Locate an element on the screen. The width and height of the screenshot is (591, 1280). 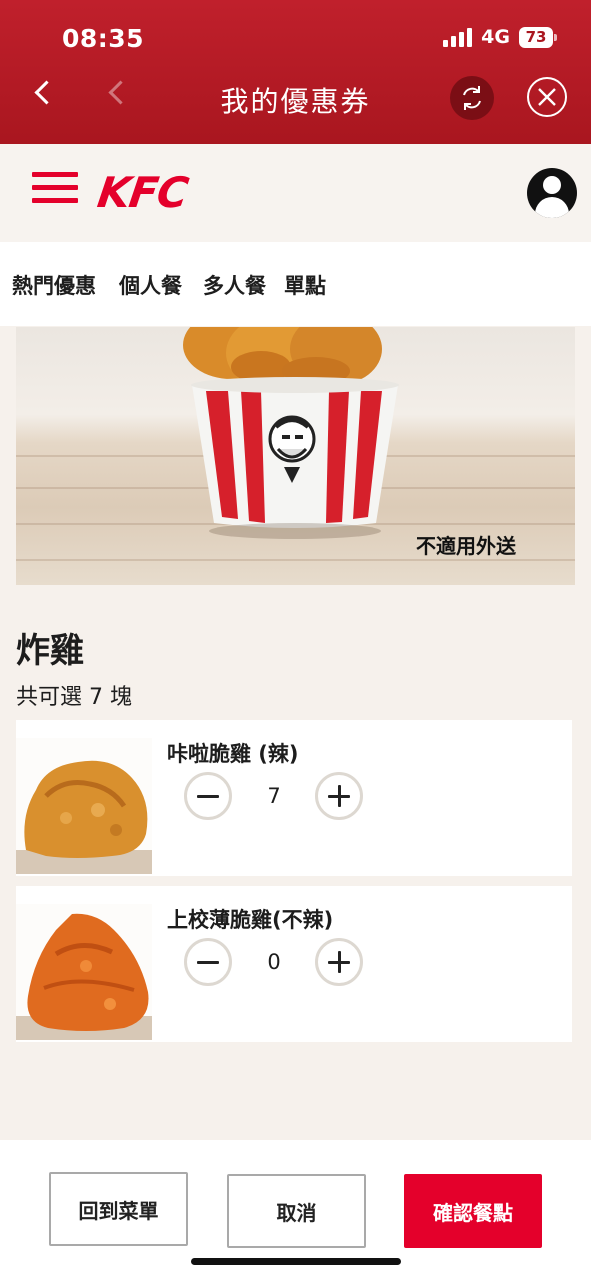
tab-group-meal: 多人餐 is located at coordinates (234, 285).